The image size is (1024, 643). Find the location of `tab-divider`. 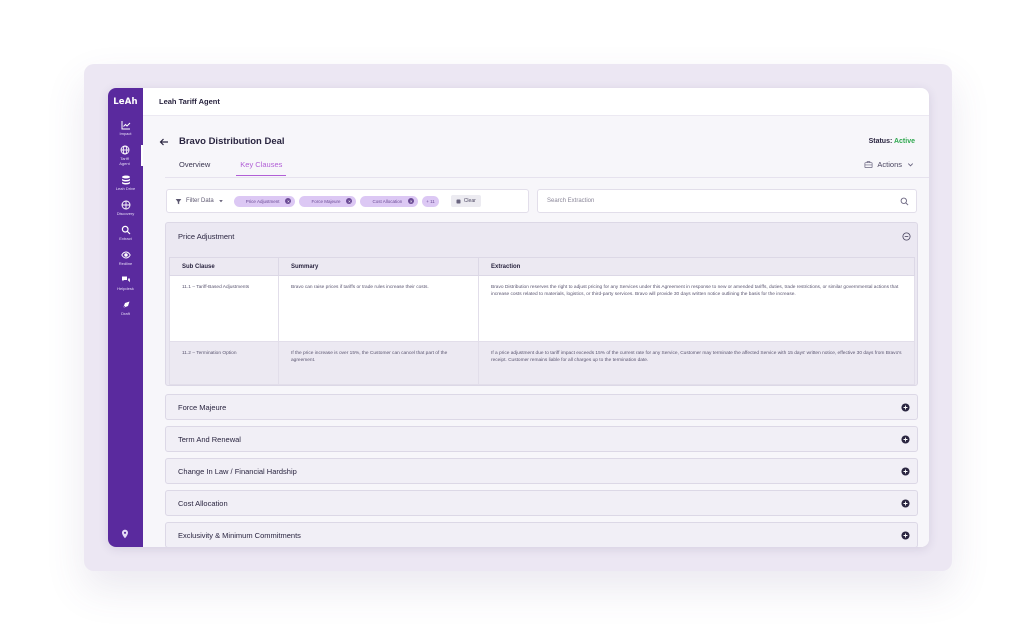

tab-divider is located at coordinates (547, 177).